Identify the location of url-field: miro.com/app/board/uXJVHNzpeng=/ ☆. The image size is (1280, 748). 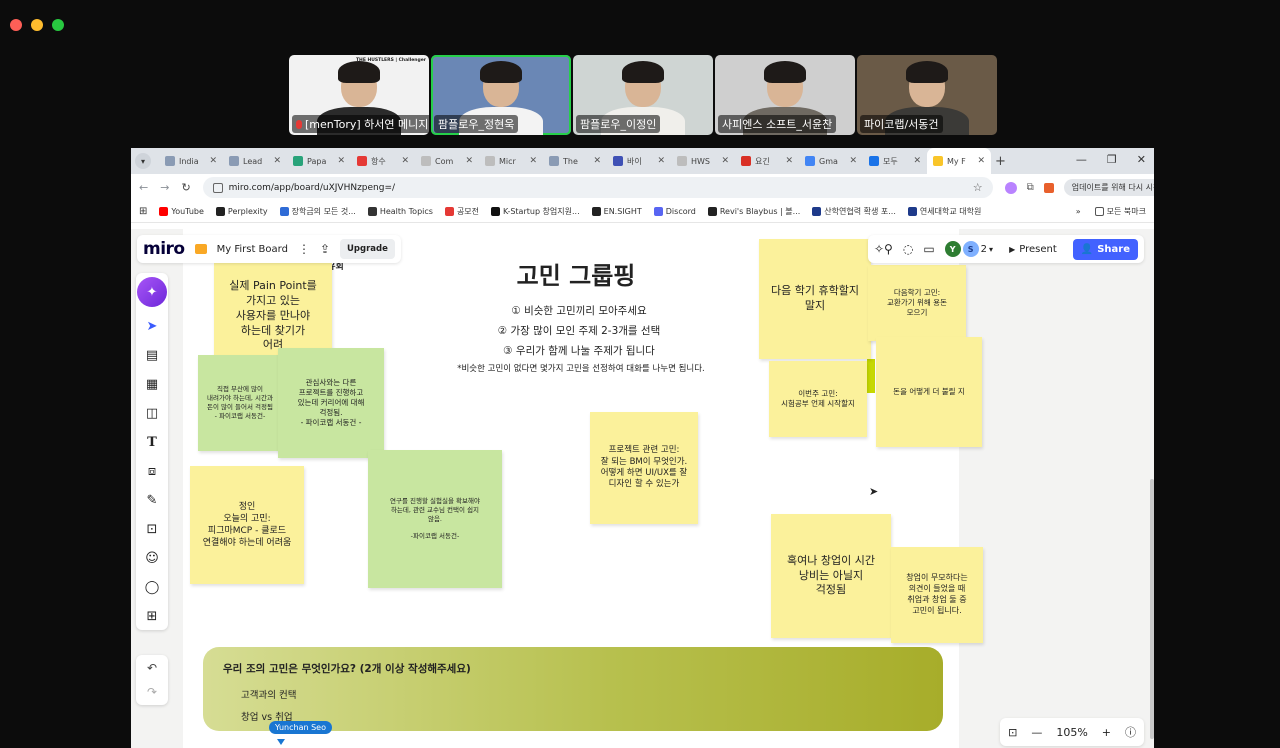
(597, 187).